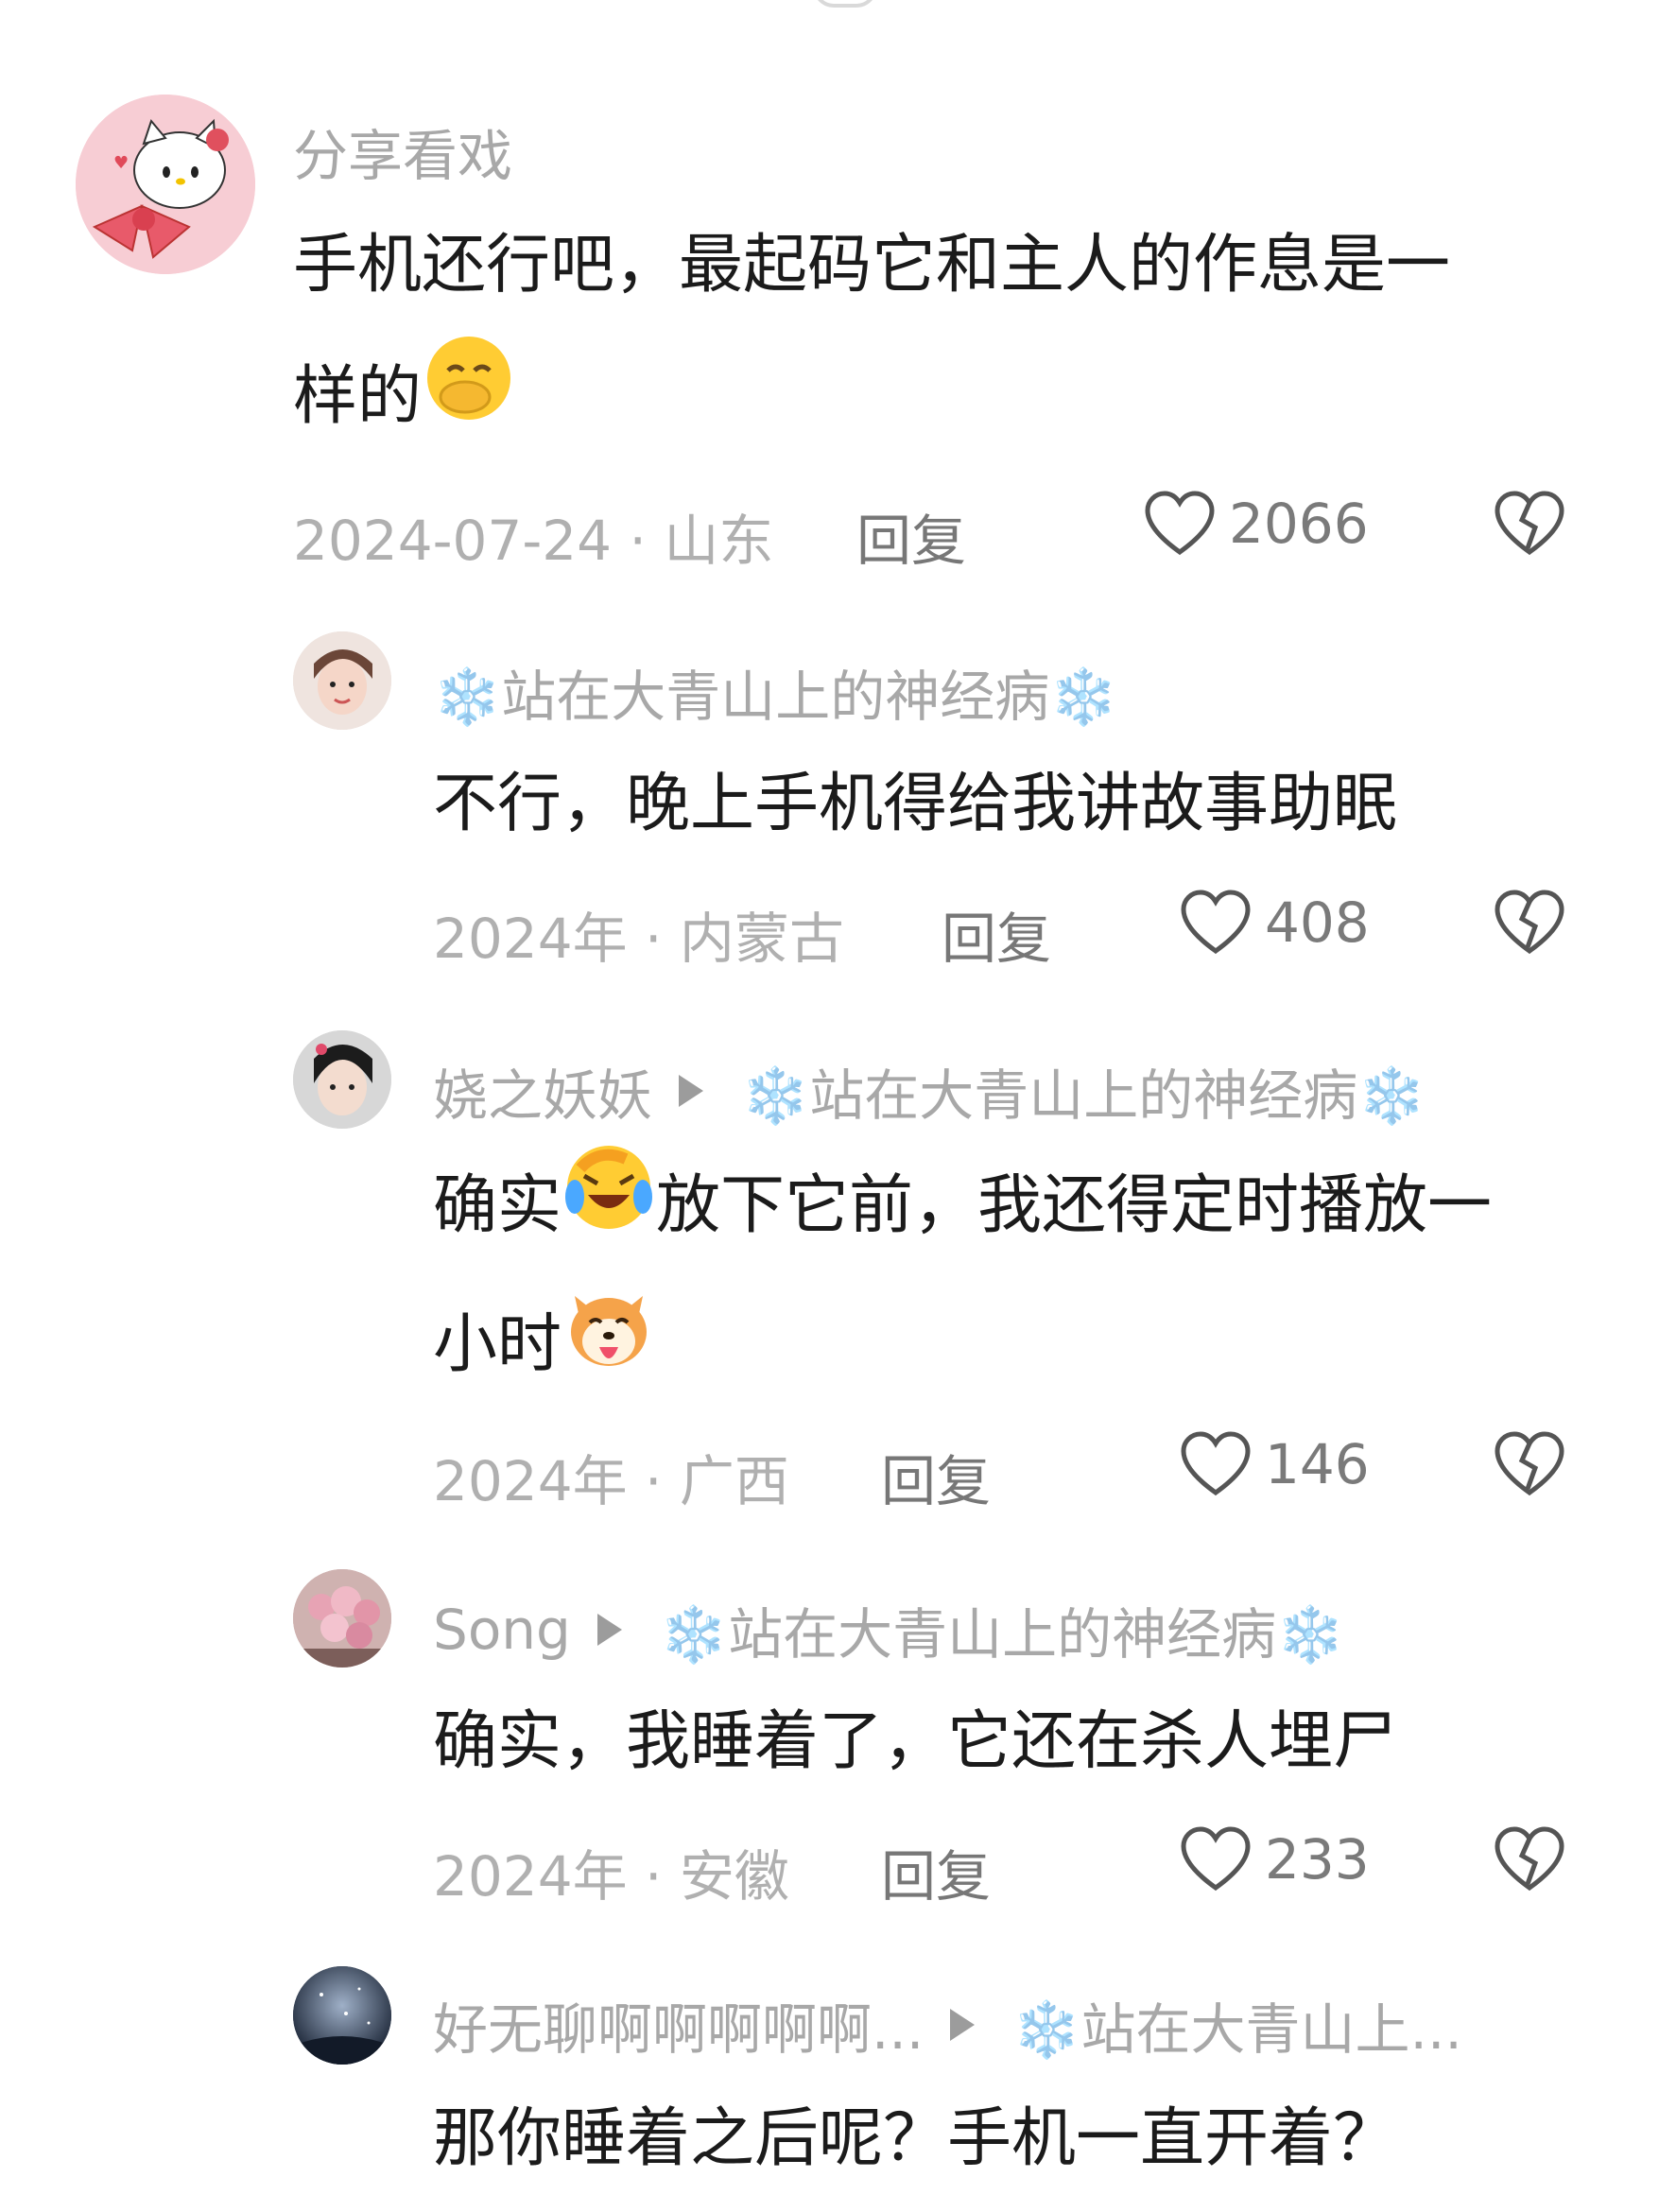 Image resolution: width=1659 pixels, height=2212 pixels. Describe the element at coordinates (502, 1630) in the screenshot. I see `reply-author: Song` at that location.